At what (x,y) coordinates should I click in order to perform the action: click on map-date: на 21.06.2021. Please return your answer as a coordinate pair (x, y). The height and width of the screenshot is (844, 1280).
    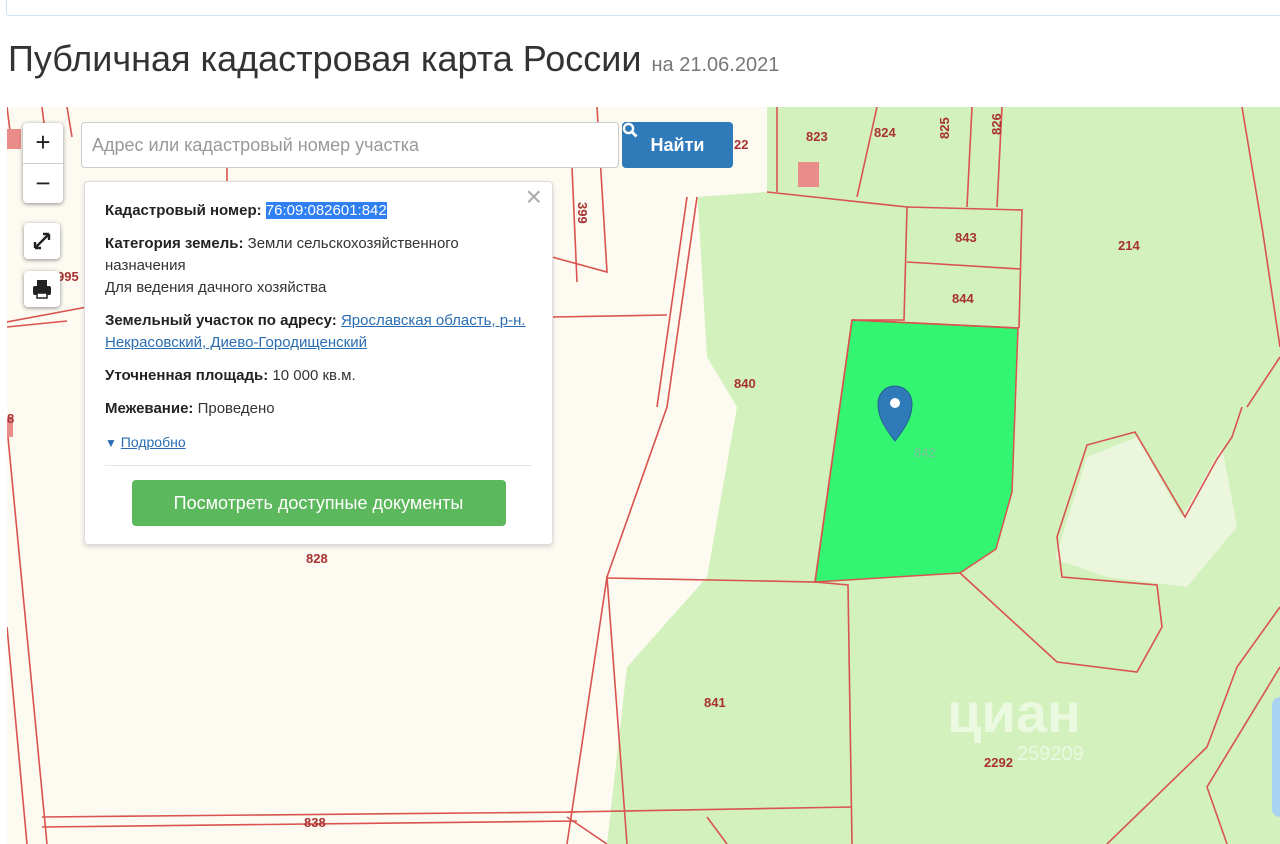
    Looking at the image, I should click on (715, 65).